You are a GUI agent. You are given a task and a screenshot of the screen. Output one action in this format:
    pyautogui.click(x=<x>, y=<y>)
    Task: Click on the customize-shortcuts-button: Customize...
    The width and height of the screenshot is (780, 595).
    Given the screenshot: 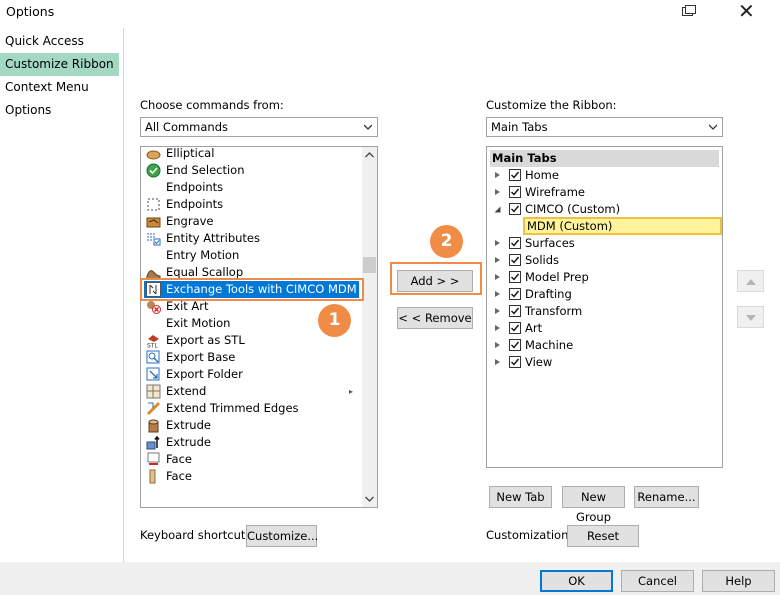 What is the action you would take?
    pyautogui.click(x=282, y=536)
    